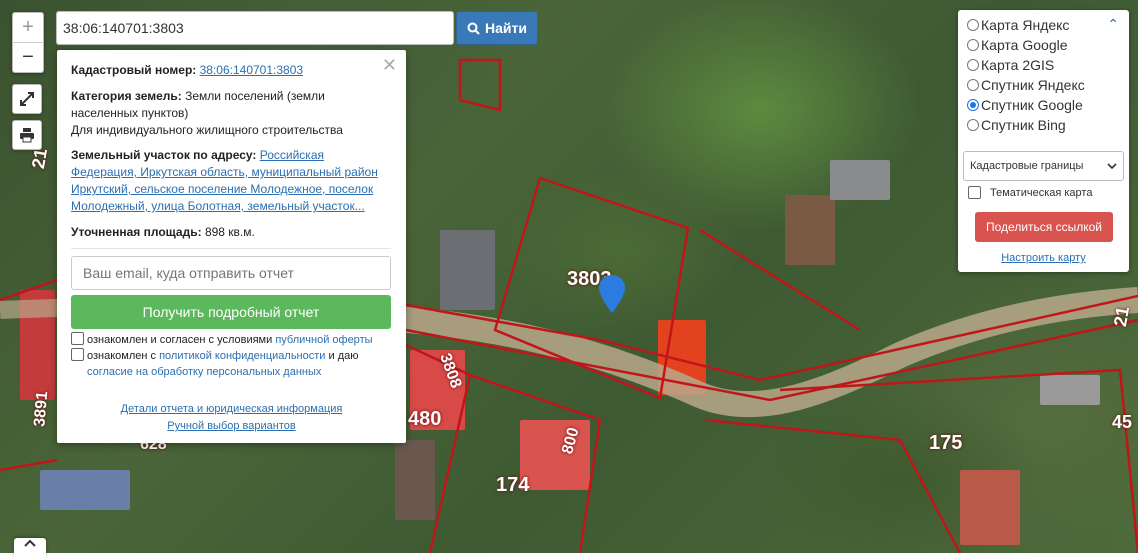 The width and height of the screenshot is (1138, 558). I want to click on radio-2gis-map, so click(973, 65).